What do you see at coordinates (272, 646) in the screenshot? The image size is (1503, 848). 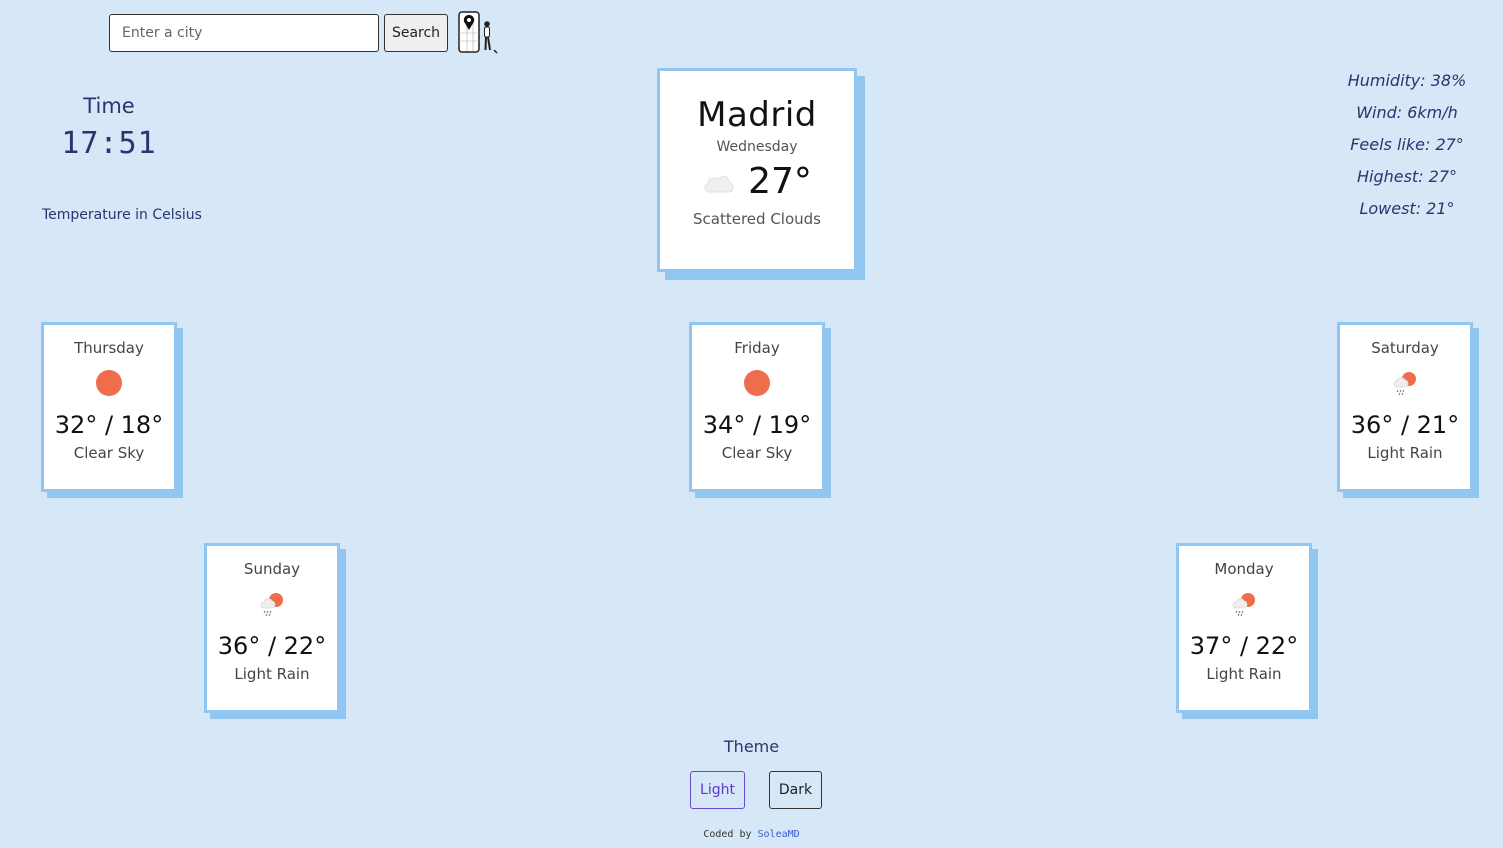 I see `forecast-temperatures: 36° / 22°` at bounding box center [272, 646].